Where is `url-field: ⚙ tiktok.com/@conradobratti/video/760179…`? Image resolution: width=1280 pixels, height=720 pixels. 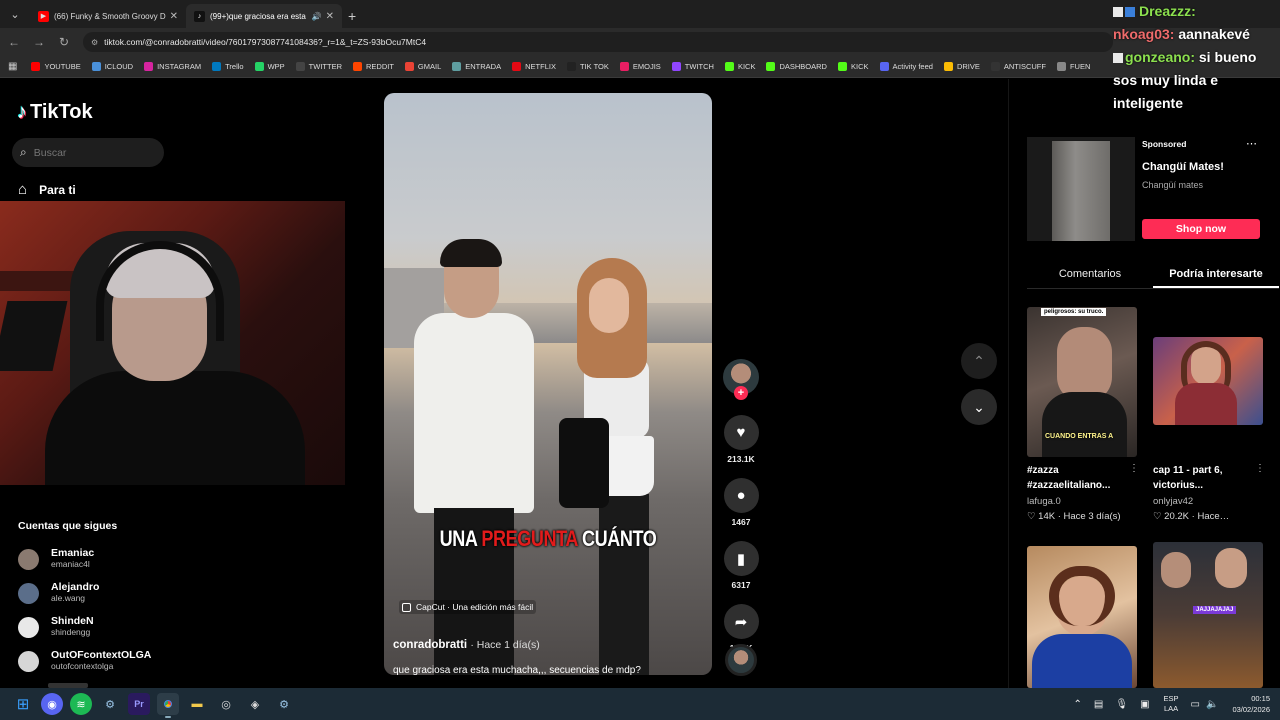 url-field: ⚙ tiktok.com/@conradobratti/video/760179… is located at coordinates (598, 42).